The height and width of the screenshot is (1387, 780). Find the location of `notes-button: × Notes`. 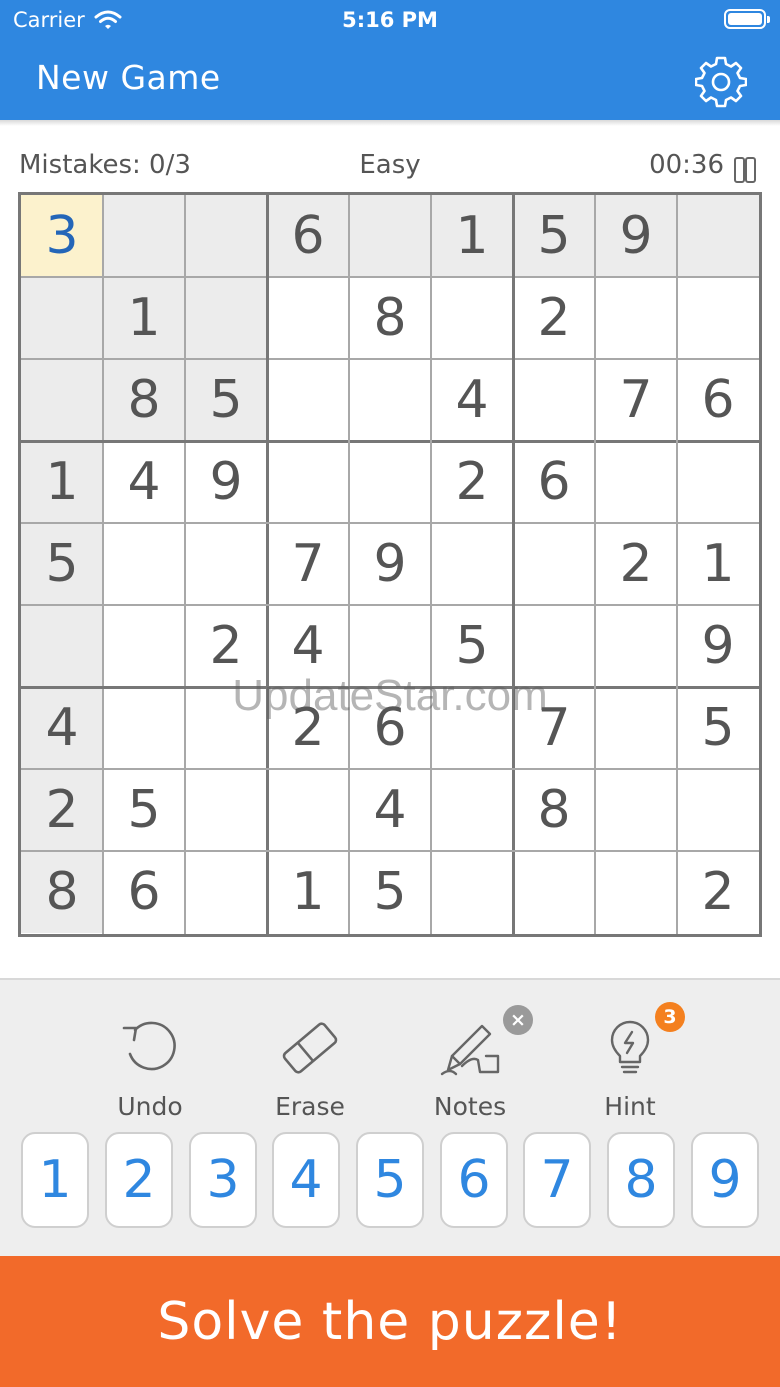

notes-button: × Notes is located at coordinates (470, 1063).